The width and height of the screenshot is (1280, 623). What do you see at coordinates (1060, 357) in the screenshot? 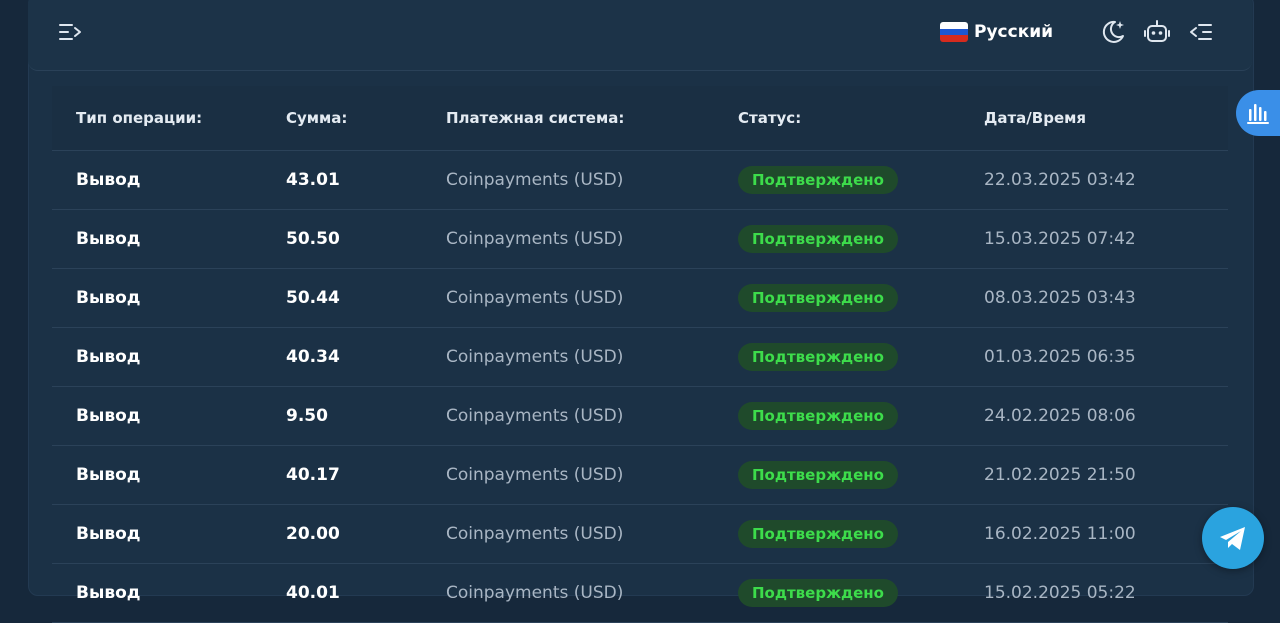
I see `cell-date: 01.03.2025 06:35` at bounding box center [1060, 357].